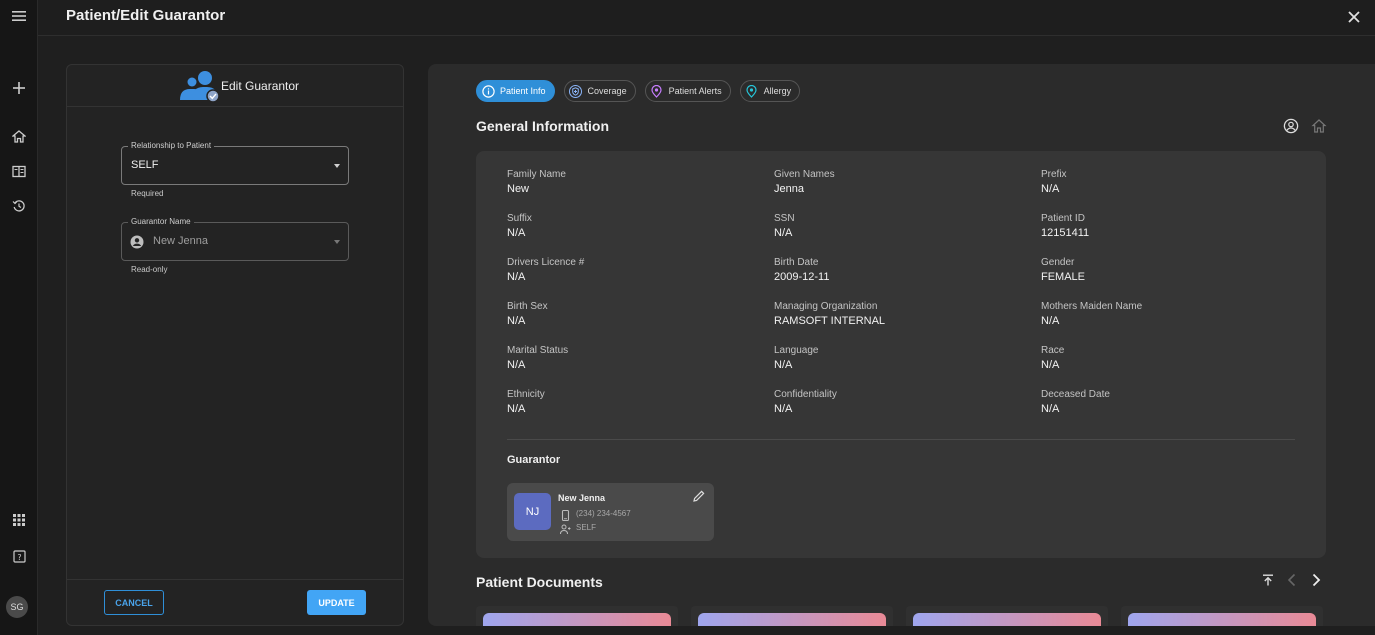  I want to click on top-bar: Patient/Edit Guarantor, so click(706, 18).